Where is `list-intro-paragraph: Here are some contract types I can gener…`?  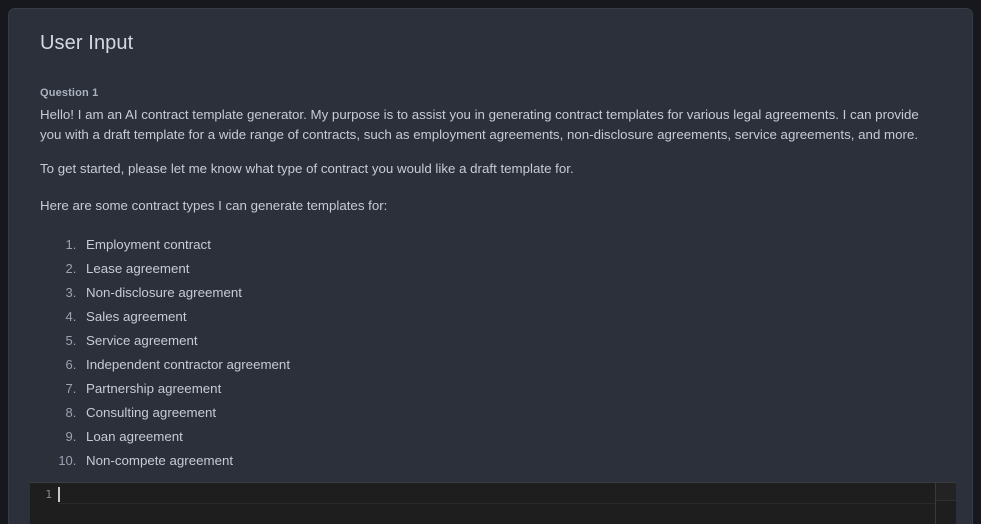
list-intro-paragraph: Here are some contract types I can gener… is located at coordinates (214, 205).